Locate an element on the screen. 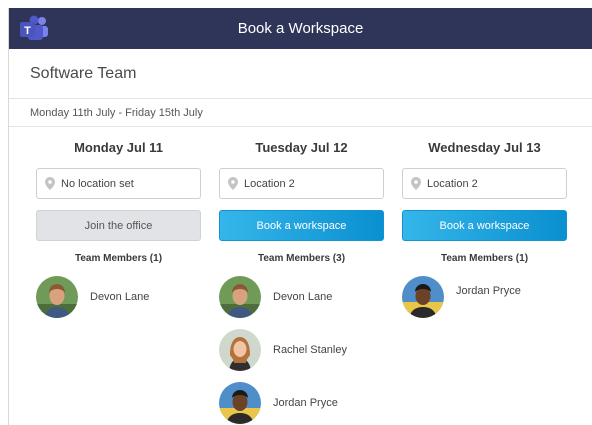 This screenshot has width=592, height=425. team-header: Software Team is located at coordinates (300, 74).